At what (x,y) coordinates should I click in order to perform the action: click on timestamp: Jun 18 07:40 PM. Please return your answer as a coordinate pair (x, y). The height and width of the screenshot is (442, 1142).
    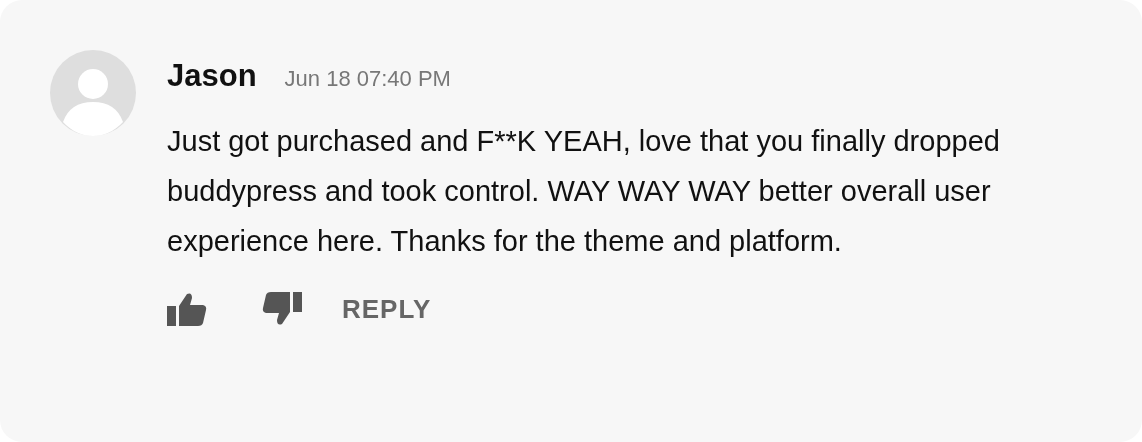
    Looking at the image, I should click on (367, 79).